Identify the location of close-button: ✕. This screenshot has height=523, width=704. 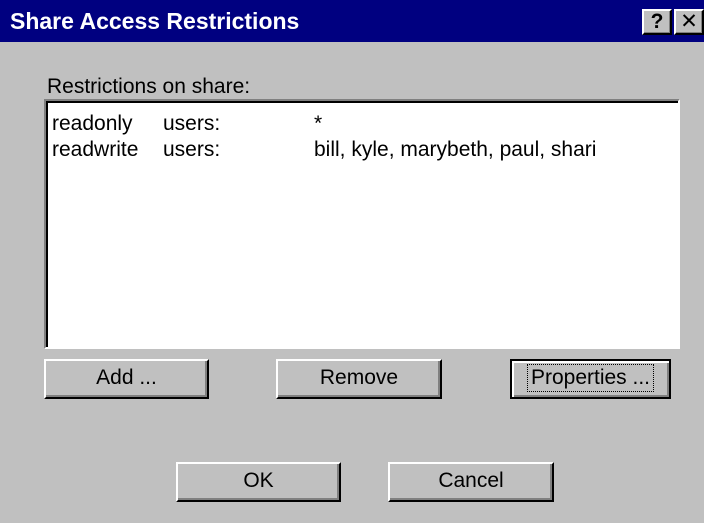
(689, 22).